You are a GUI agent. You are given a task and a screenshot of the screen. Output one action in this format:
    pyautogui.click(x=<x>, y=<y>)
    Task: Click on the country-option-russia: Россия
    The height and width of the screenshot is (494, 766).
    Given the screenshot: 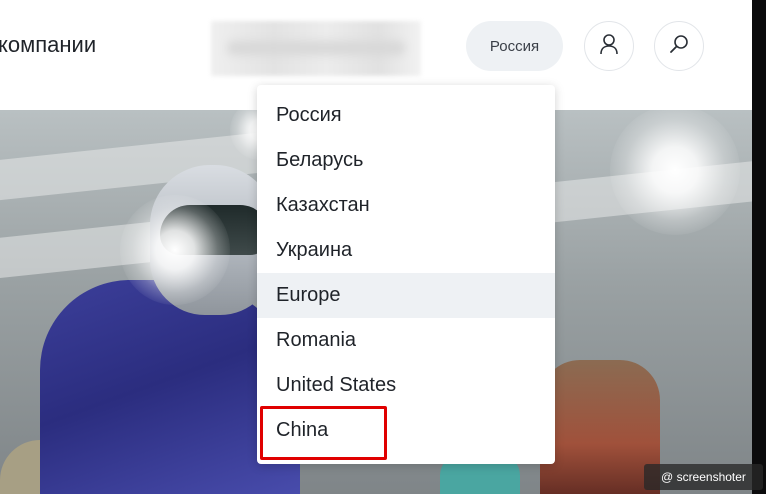 What is the action you would take?
    pyautogui.click(x=406, y=115)
    